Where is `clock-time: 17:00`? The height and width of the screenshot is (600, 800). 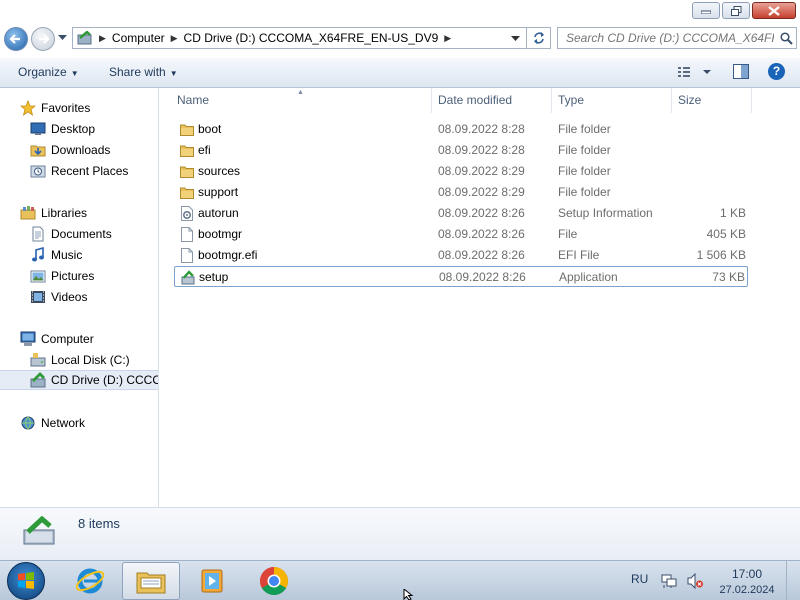 clock-time: 17:00 is located at coordinates (747, 574).